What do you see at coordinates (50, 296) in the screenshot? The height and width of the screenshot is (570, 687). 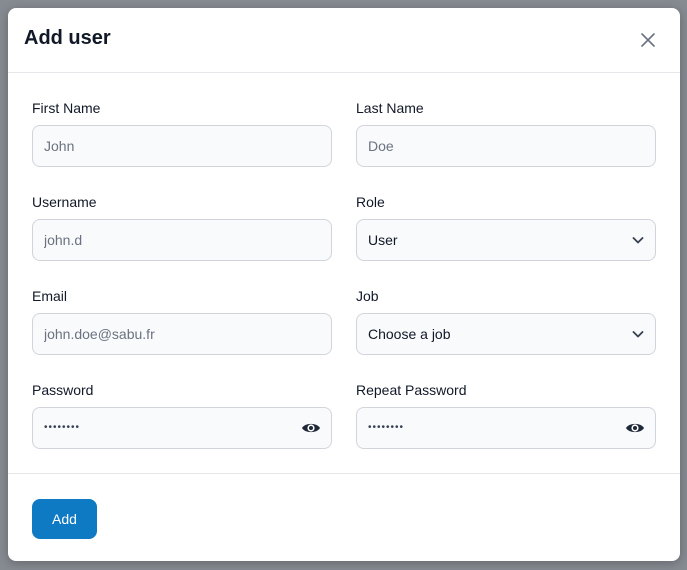 I see `email-label: Email` at bounding box center [50, 296].